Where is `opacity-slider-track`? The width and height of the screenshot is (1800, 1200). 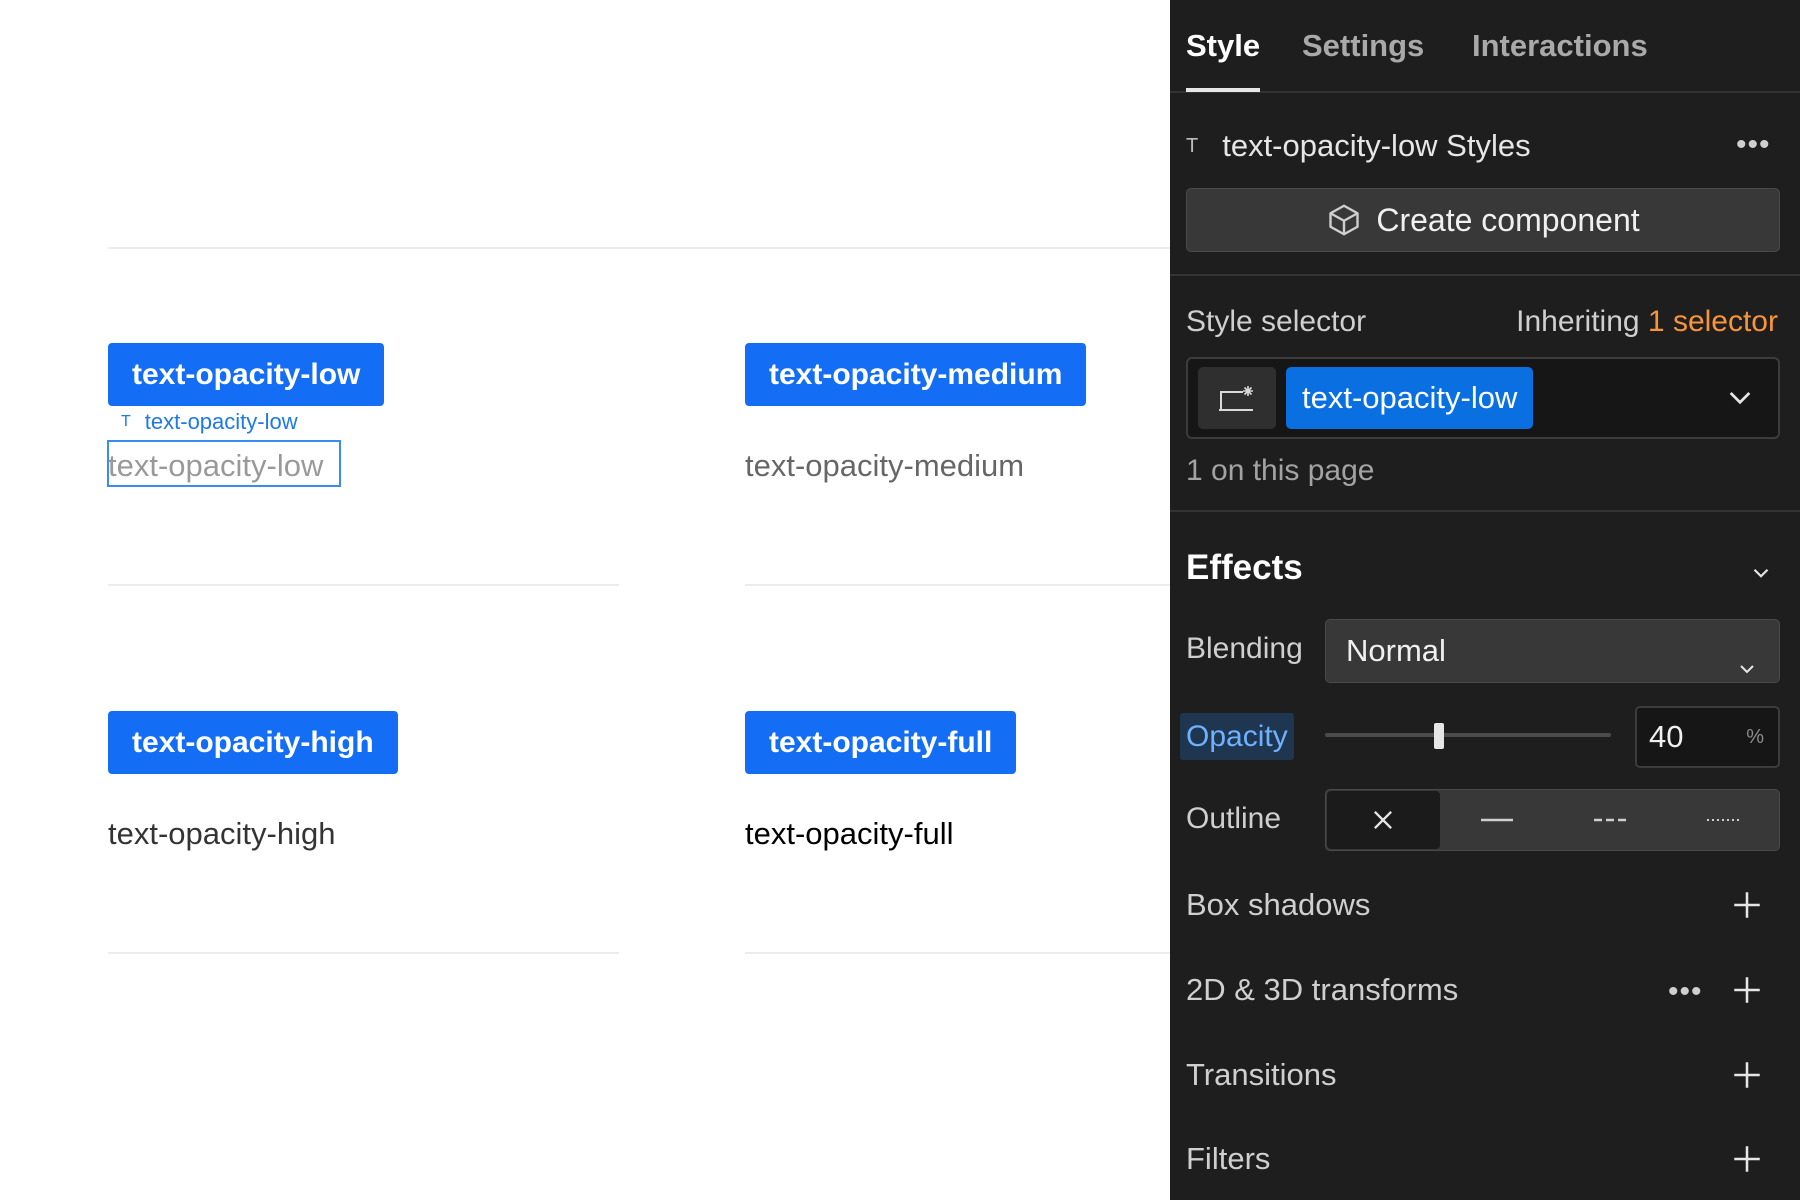 opacity-slider-track is located at coordinates (1468, 735).